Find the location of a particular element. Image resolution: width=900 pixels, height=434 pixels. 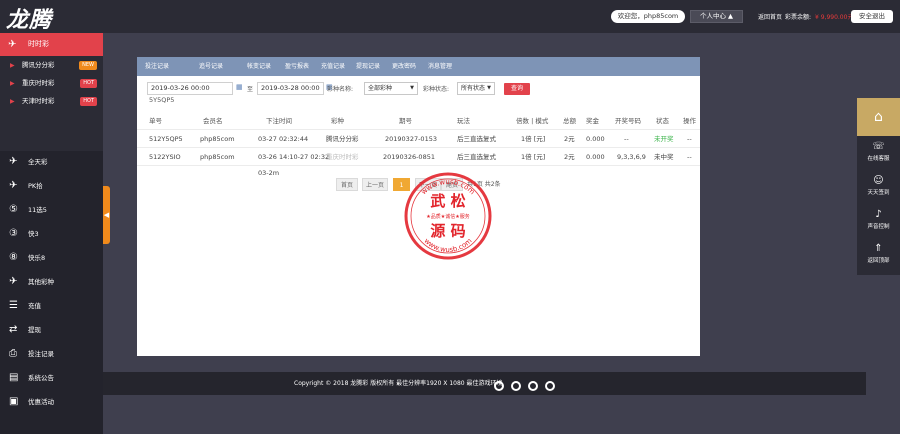

status-select-value: 所有状态 is located at coordinates (473, 88).